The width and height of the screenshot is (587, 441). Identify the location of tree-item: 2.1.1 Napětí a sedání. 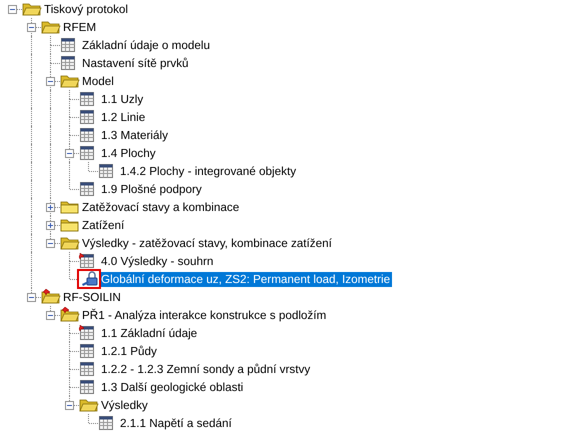
(176, 423).